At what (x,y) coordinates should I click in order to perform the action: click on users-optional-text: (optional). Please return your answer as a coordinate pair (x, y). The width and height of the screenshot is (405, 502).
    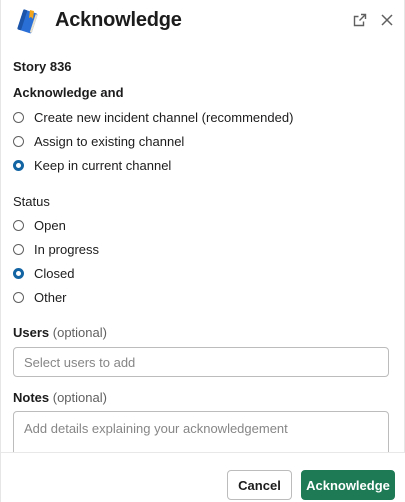
    Looking at the image, I should click on (79, 332).